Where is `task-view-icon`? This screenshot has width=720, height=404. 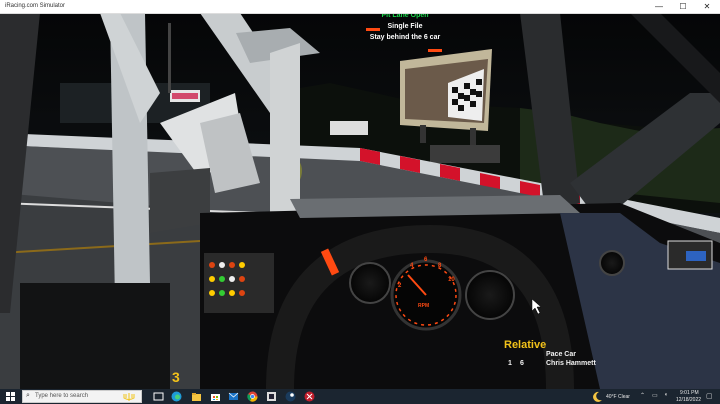
task-view-icon is located at coordinates (158, 396).